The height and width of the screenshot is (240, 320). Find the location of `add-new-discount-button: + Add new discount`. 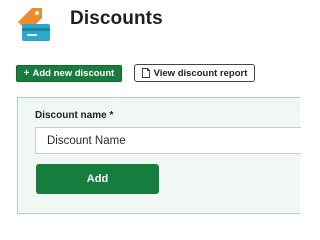

add-new-discount-button: + Add new discount is located at coordinates (69, 73).